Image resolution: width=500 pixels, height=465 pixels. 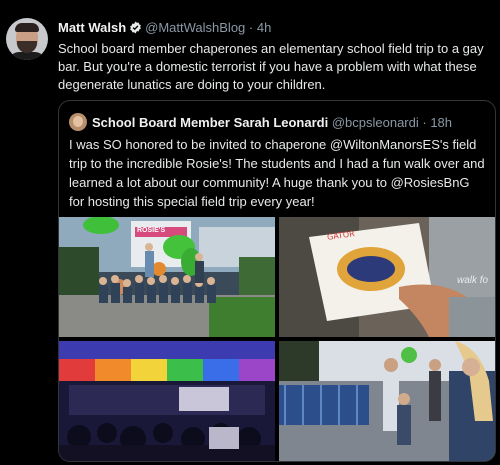 What do you see at coordinates (135, 29) in the screenshot?
I see `verified-badge-icon` at bounding box center [135, 29].